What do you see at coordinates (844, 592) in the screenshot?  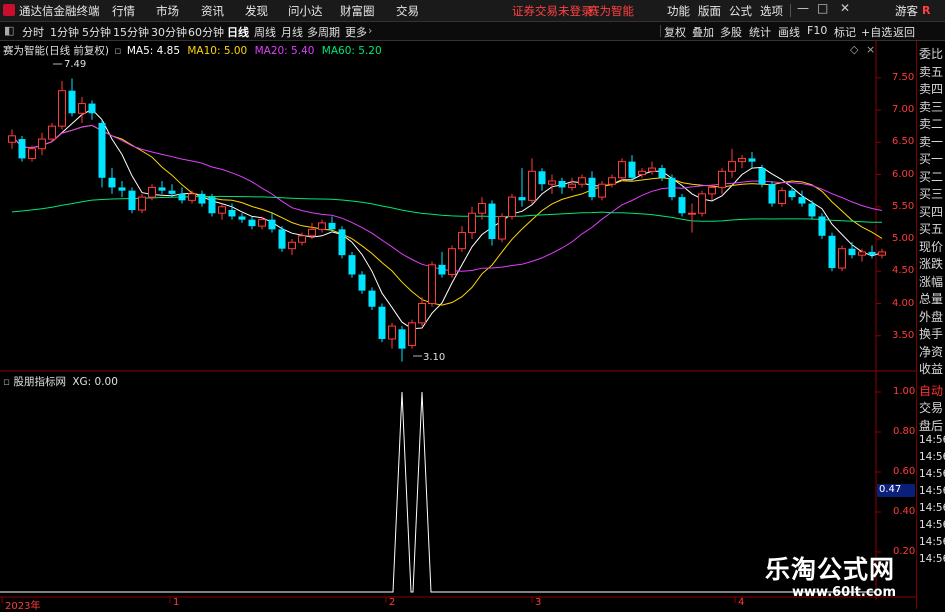 I see `watermark-url: www.60lt.com` at bounding box center [844, 592].